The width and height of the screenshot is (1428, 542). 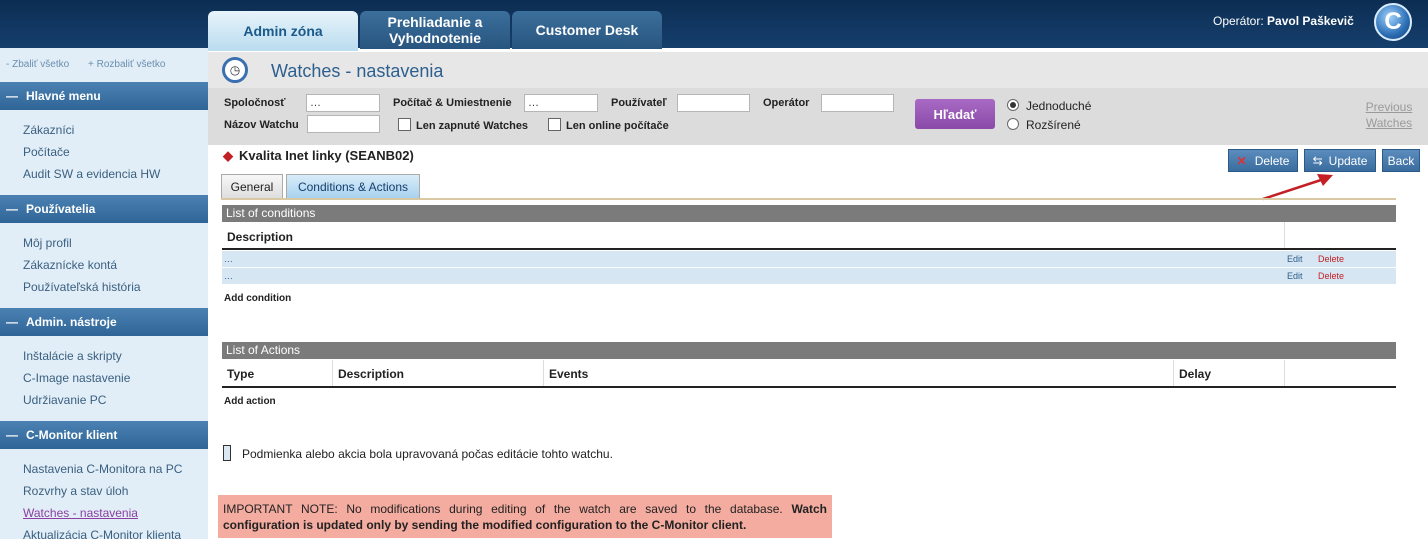 I want to click on sidebar-item-my-profile: Môj profil, so click(x=47, y=243).